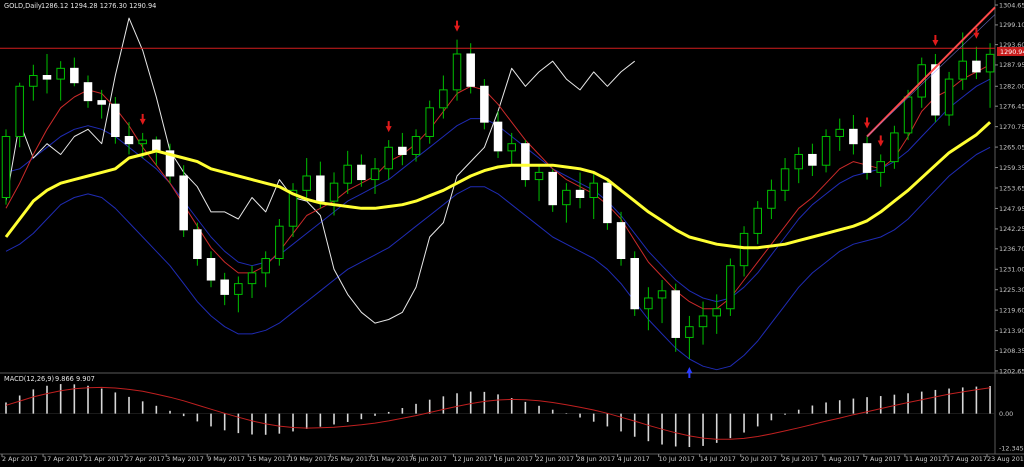  I want to click on price-tick-label: 1253.65, so click(1011, 188).